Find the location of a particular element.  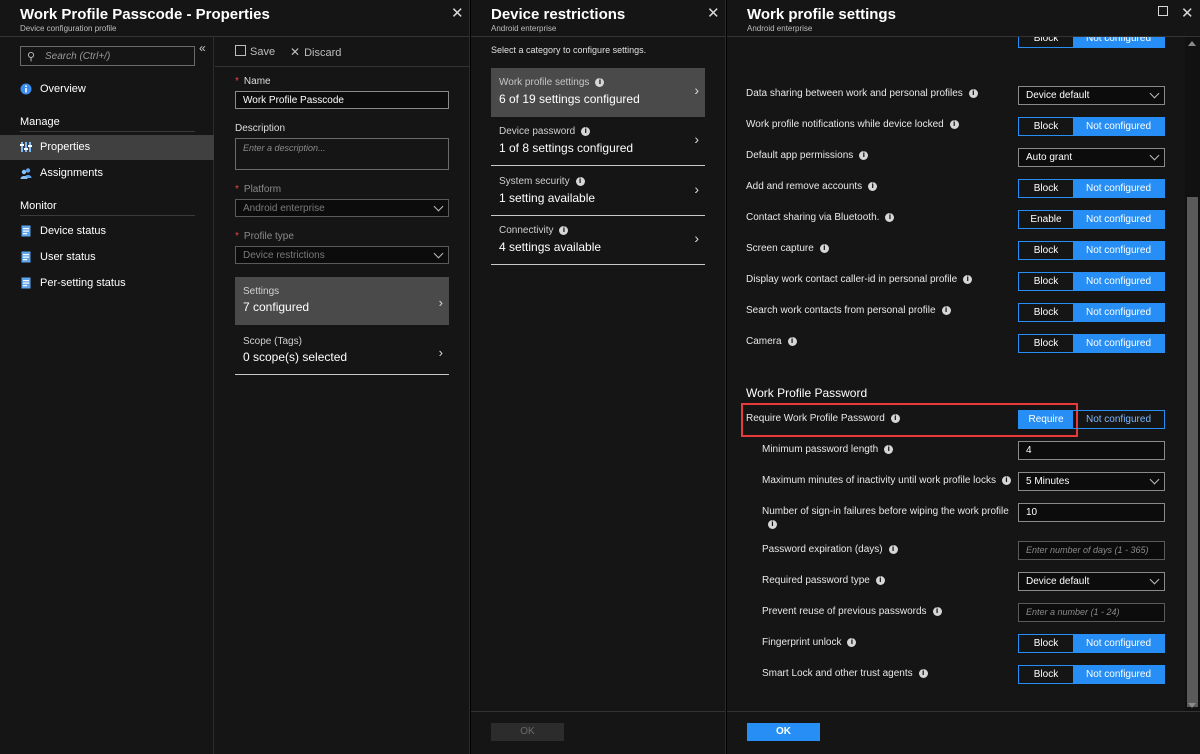

default-app-permissions-dropdown: Auto grant is located at coordinates (1091, 157).